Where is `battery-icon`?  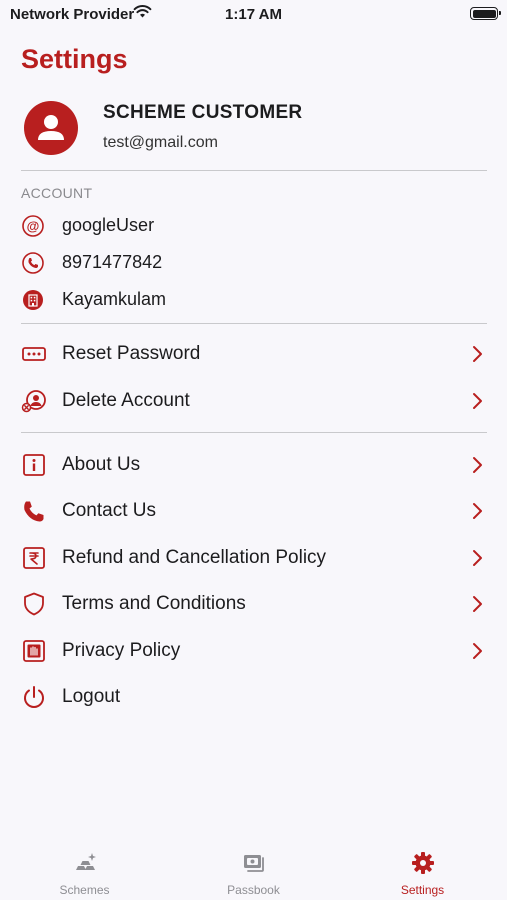 battery-icon is located at coordinates (485, 13).